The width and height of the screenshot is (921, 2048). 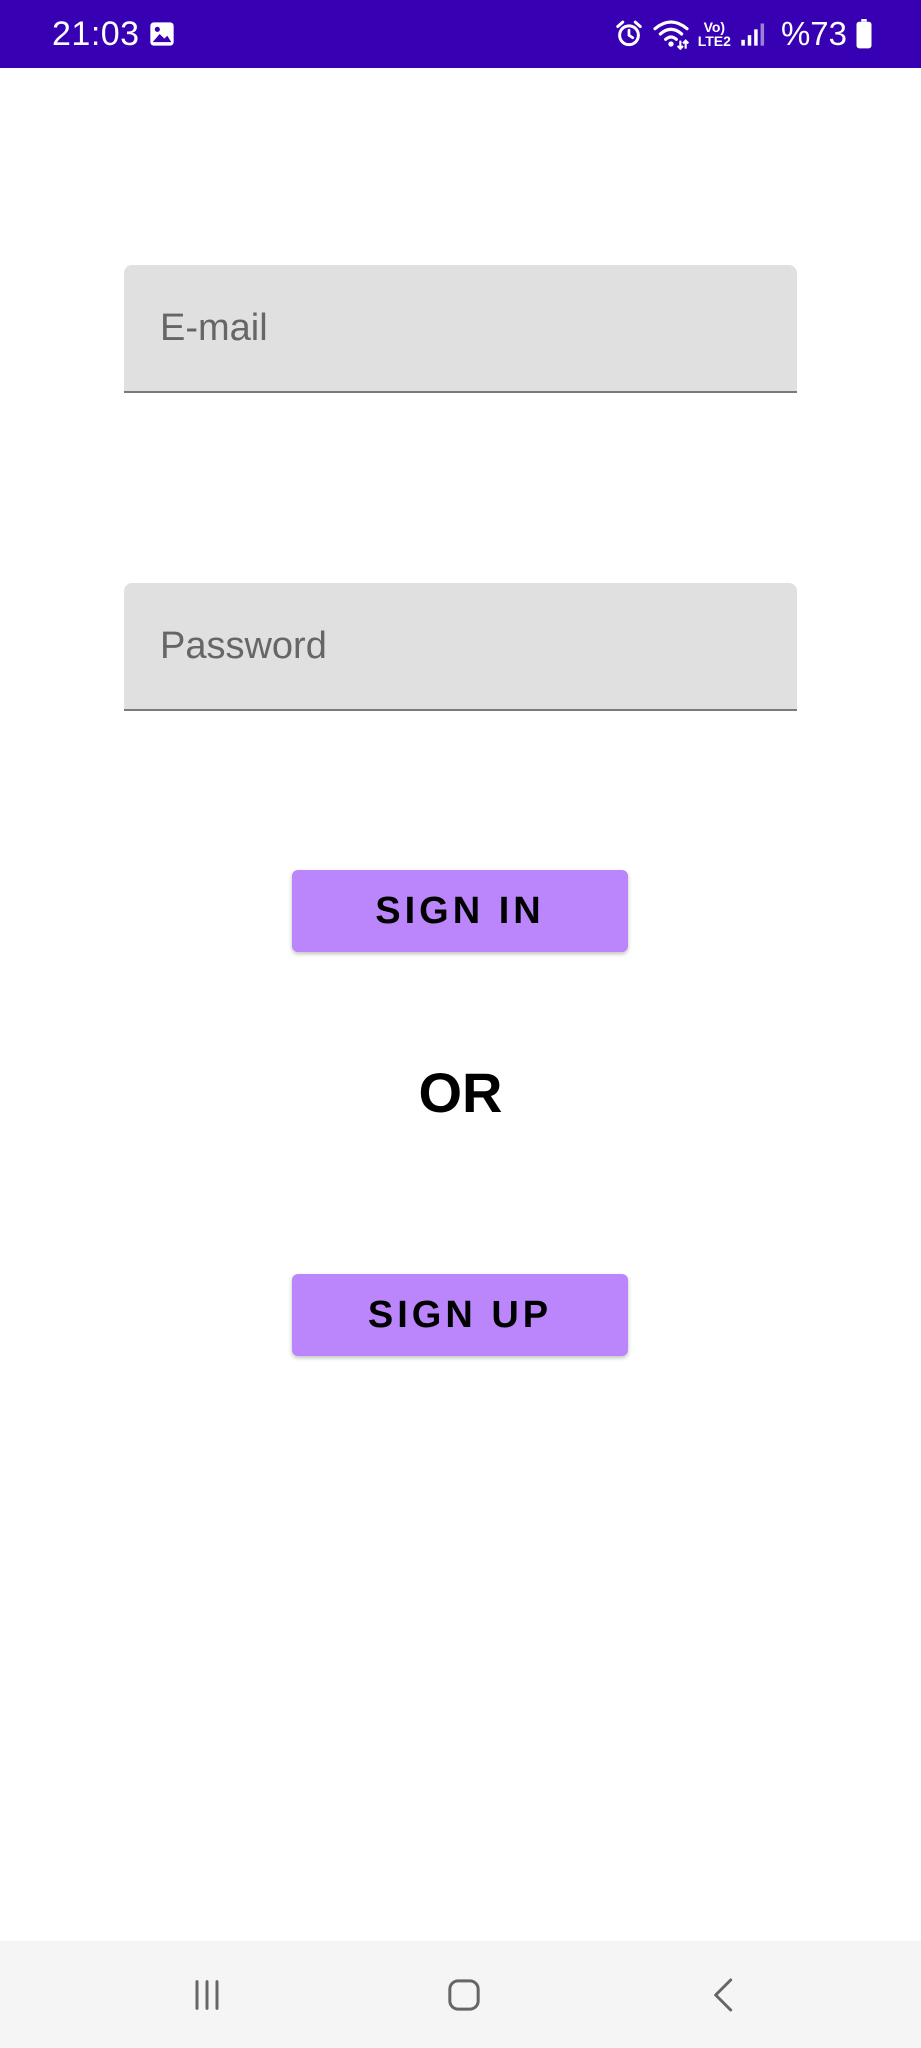 I want to click on signal-icon, so click(x=753, y=34).